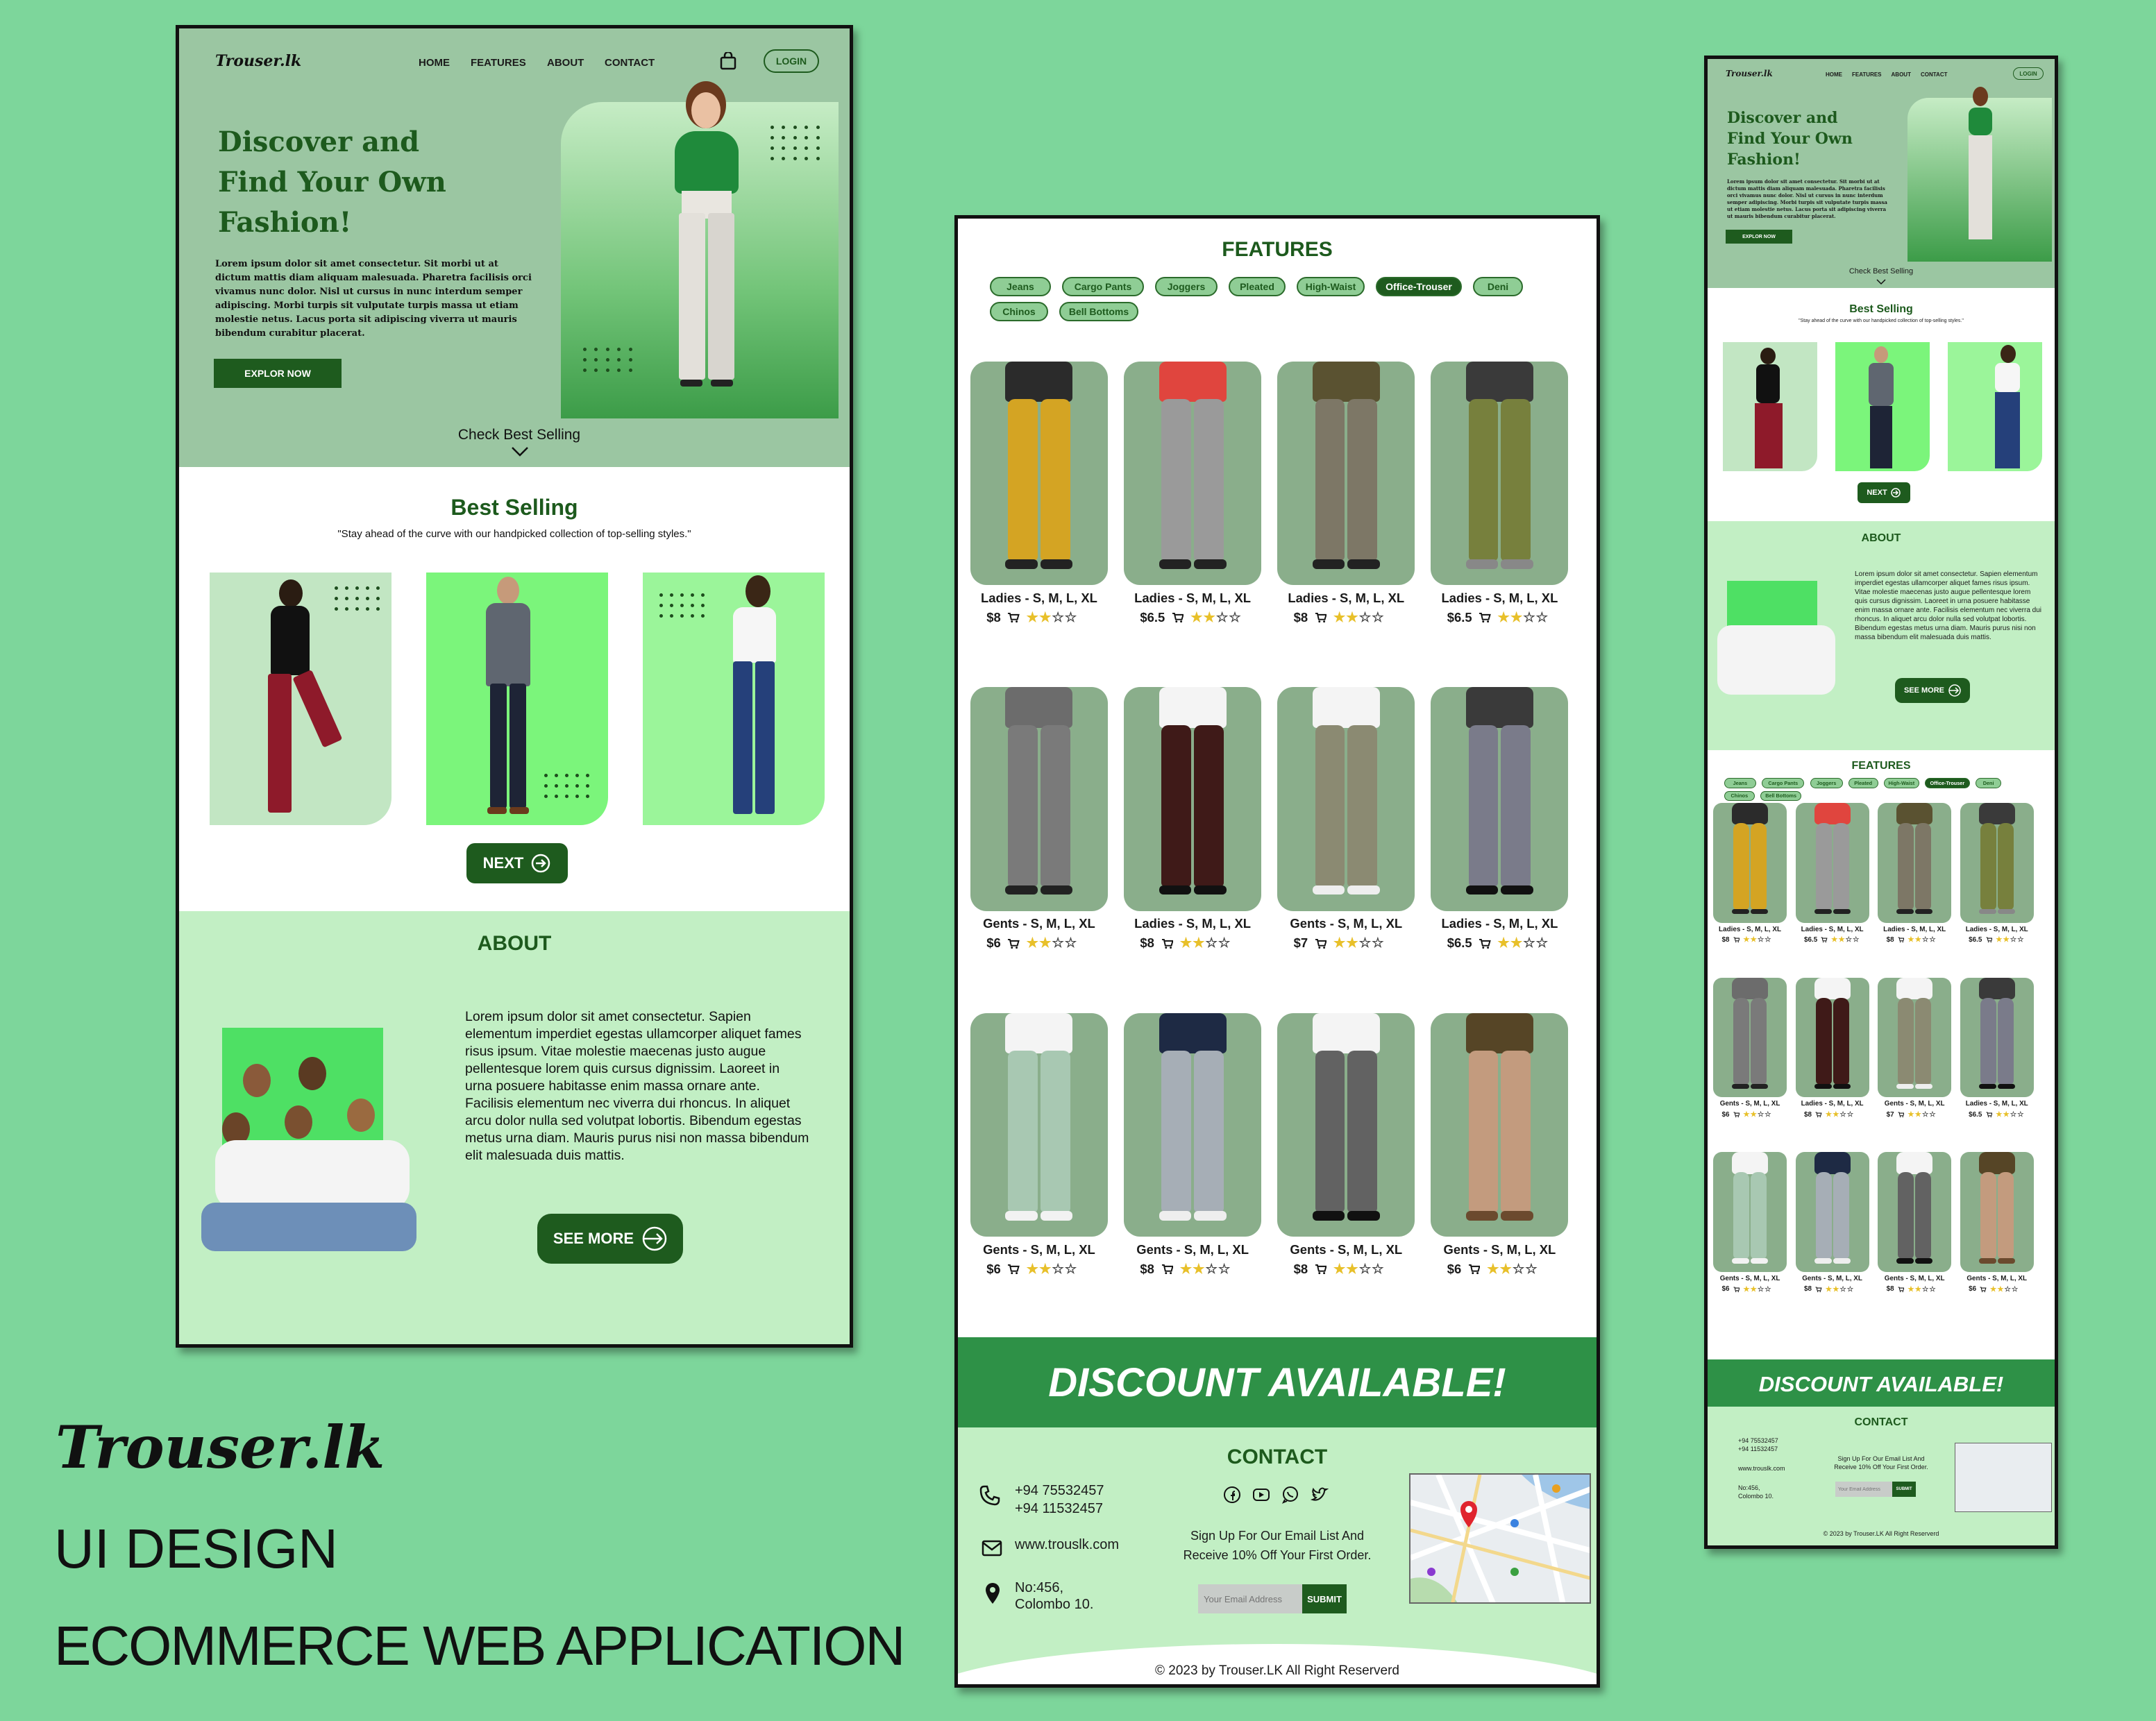 Image resolution: width=2156 pixels, height=1721 pixels. What do you see at coordinates (610, 1239) in the screenshot?
I see `see-more-button: SEE MORE` at bounding box center [610, 1239].